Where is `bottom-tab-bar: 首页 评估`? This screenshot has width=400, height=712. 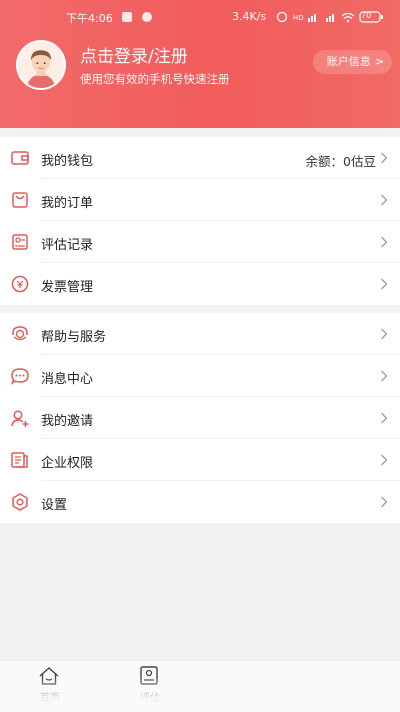 bottom-tab-bar: 首页 评估 is located at coordinates (200, 686).